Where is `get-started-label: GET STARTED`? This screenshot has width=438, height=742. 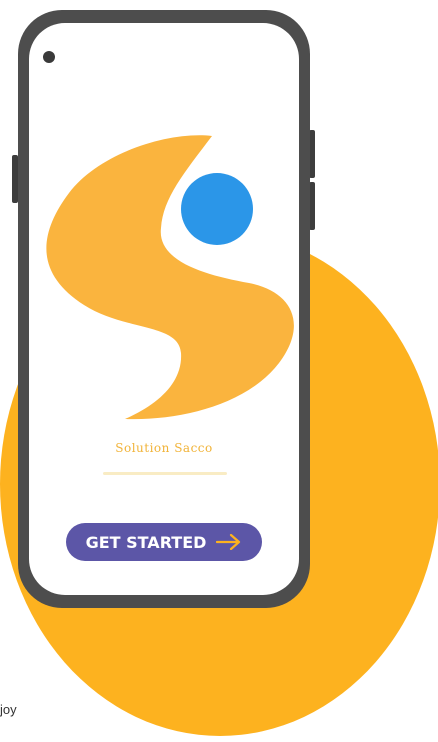
get-started-label: GET STARTED is located at coordinates (146, 542).